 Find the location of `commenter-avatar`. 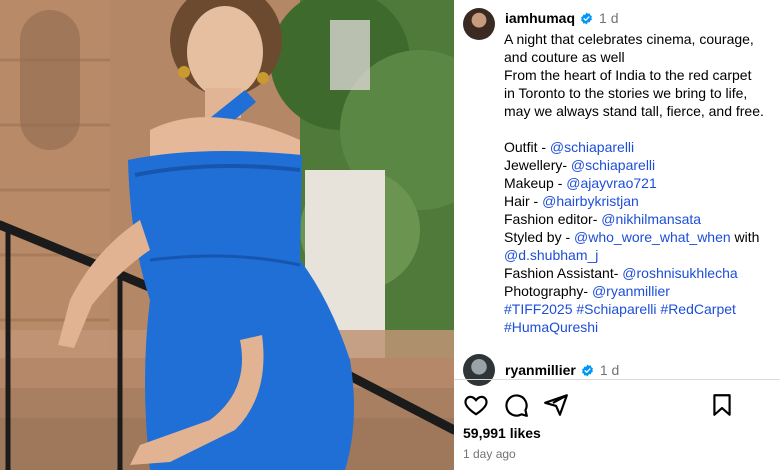

commenter-avatar is located at coordinates (479, 370).